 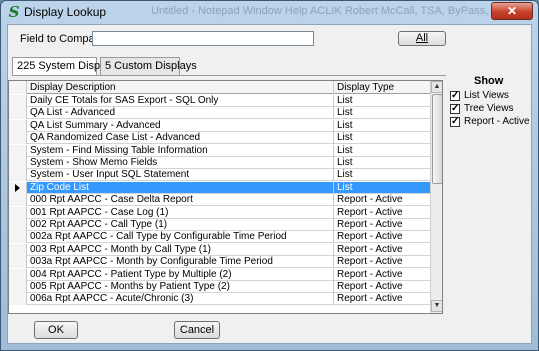 What do you see at coordinates (436, 87) in the screenshot?
I see `scroll-up-arrow-icon: ▲` at bounding box center [436, 87].